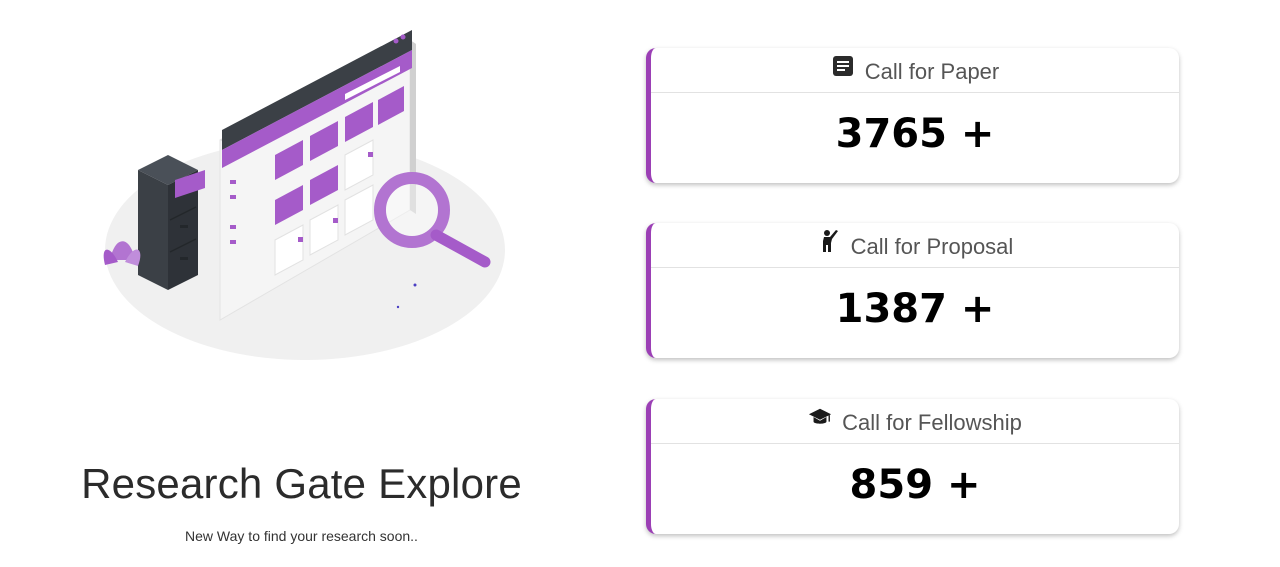 Image resolution: width=1280 pixels, height=567 pixels. Describe the element at coordinates (820, 417) in the screenshot. I see `graduation-cap-icon` at that location.